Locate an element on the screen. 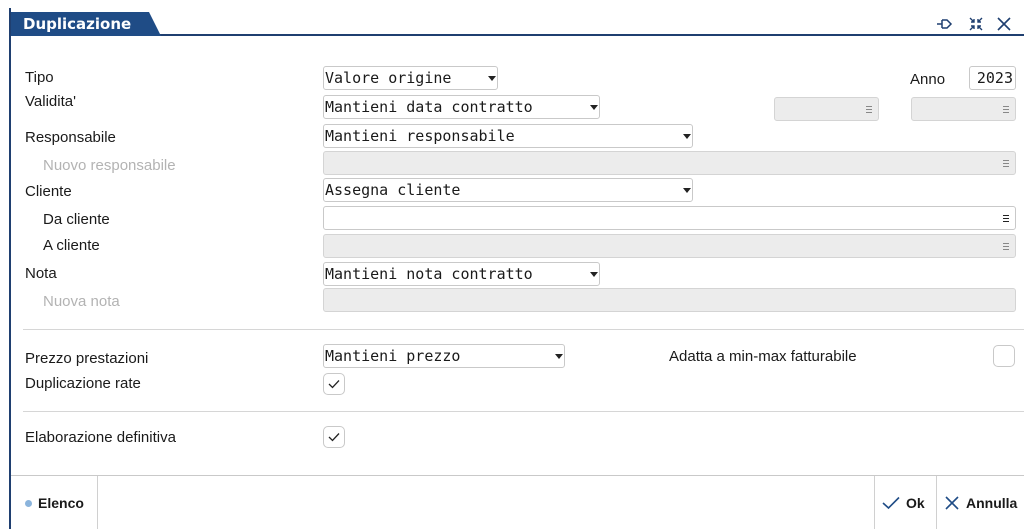 The image size is (1024, 529). nuovo-responsabile-field is located at coordinates (669, 163).